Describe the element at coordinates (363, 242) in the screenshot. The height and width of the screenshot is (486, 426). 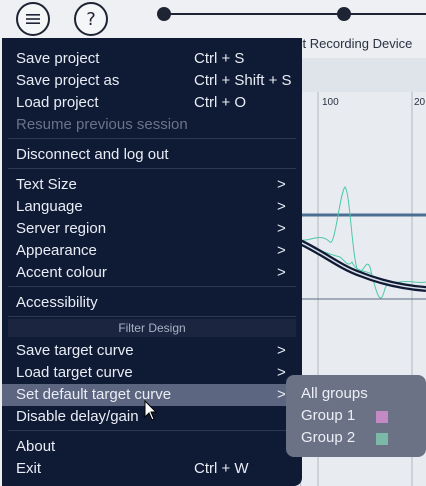
I see `measurement-curve` at that location.